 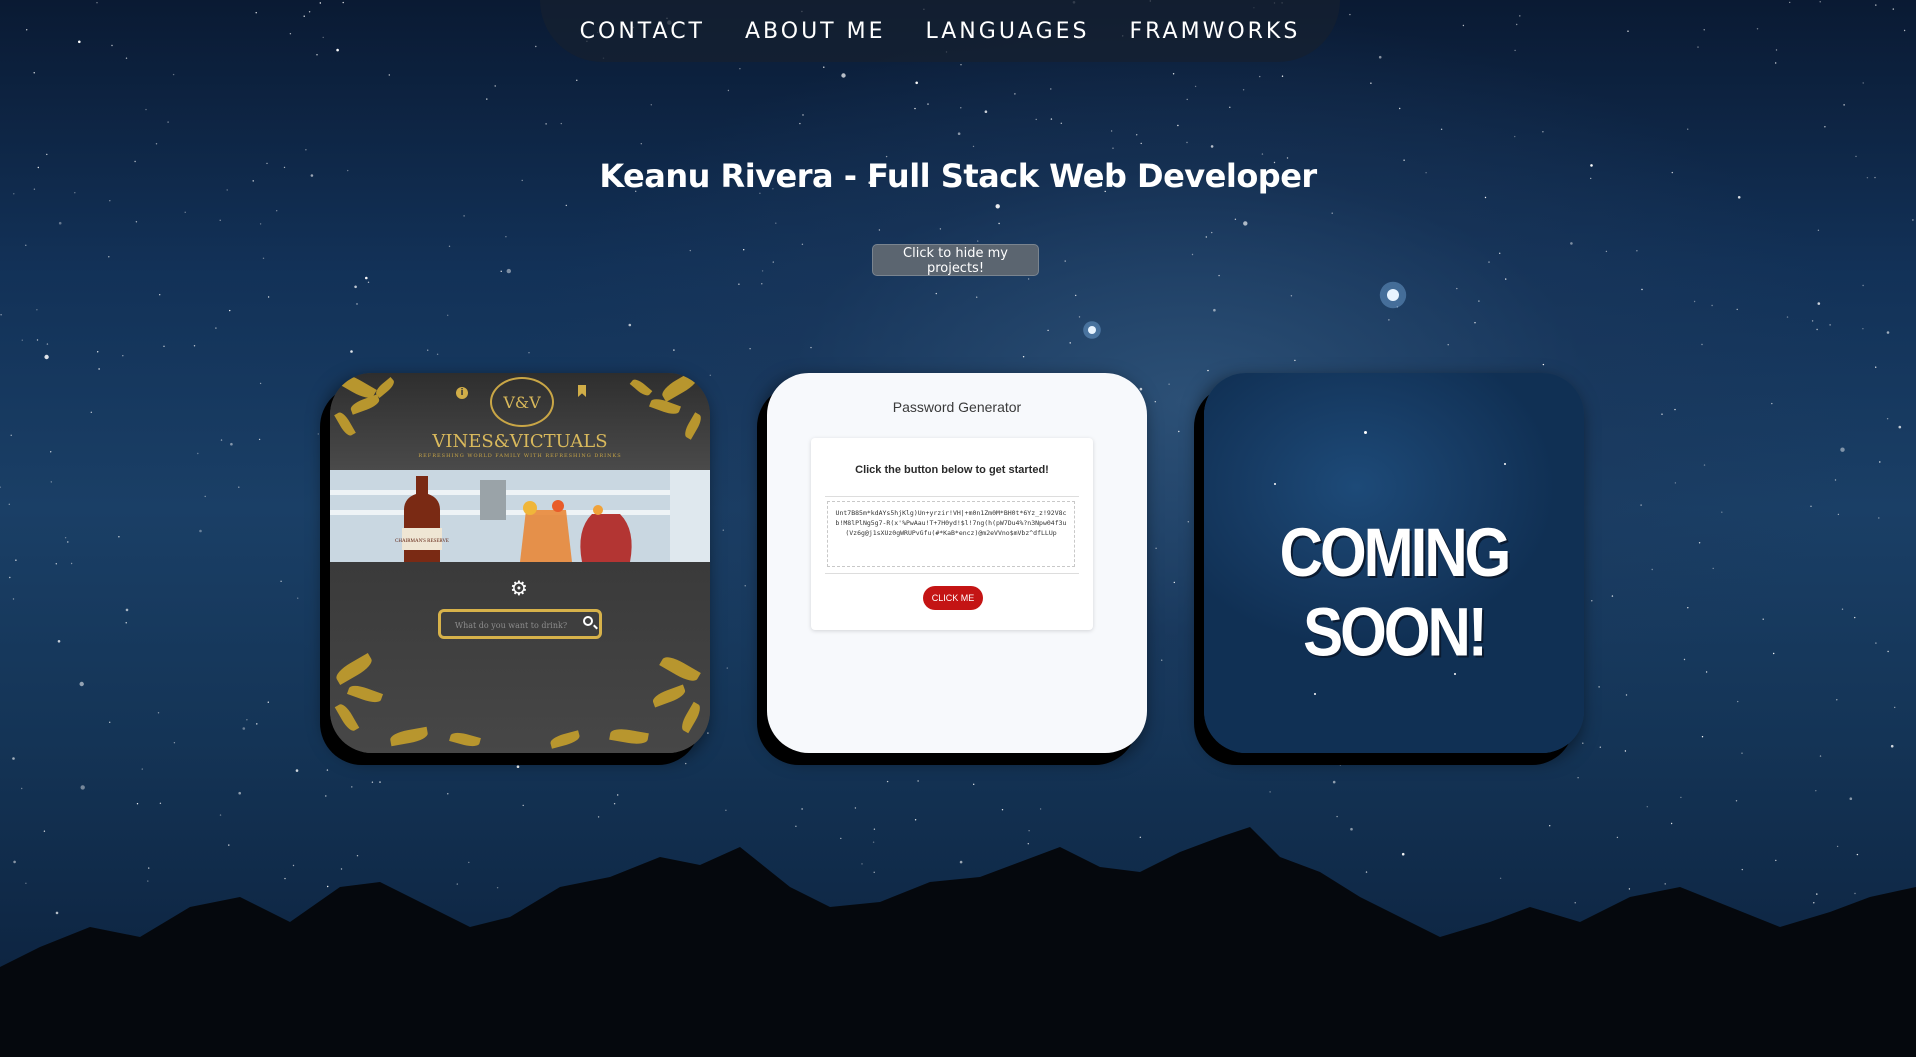 I want to click on coming-soon-preview: COMING SOON!, so click(x=1394, y=563).